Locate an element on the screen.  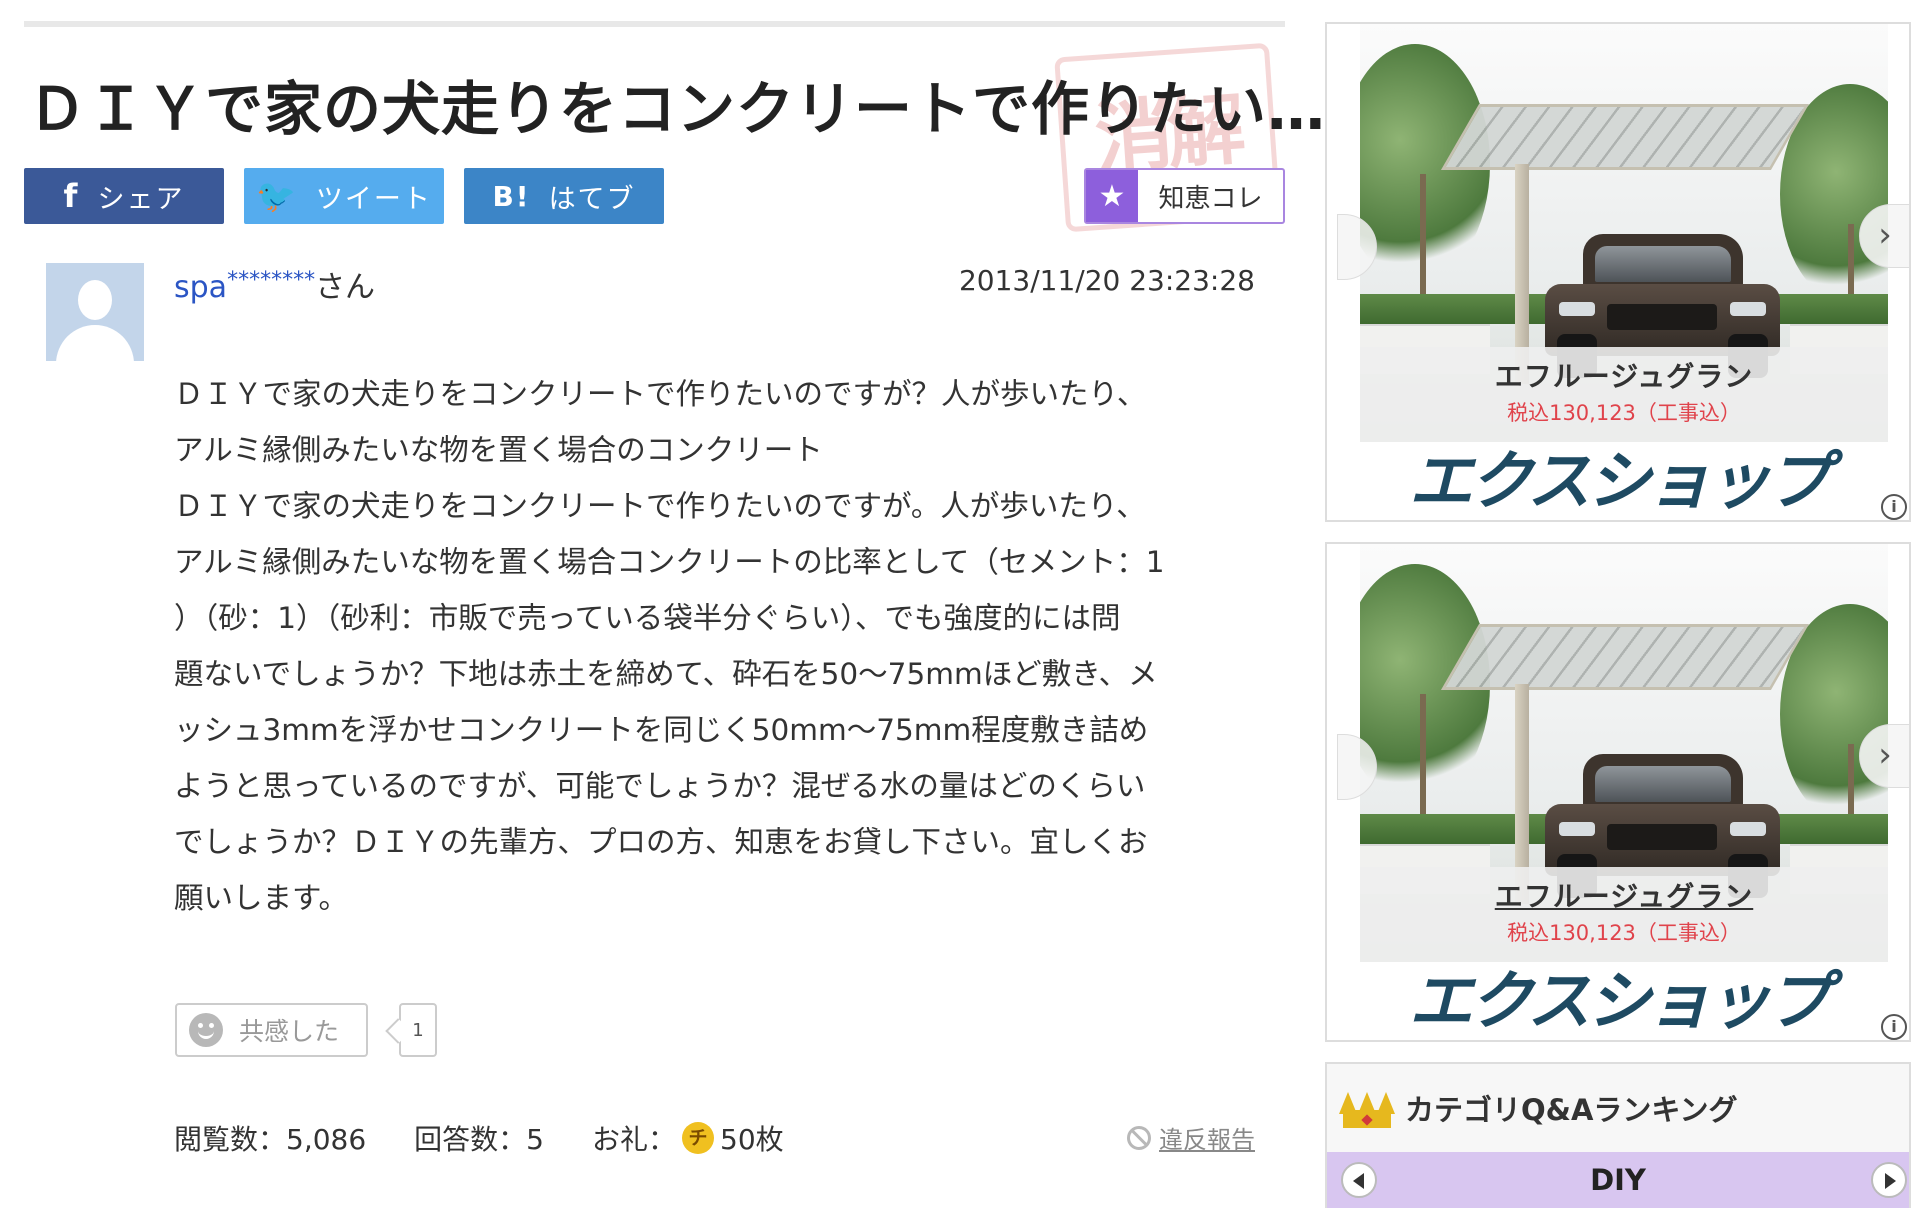
ranking-header: カテゴリQ&Aランキング is located at coordinates (1618, 1108).